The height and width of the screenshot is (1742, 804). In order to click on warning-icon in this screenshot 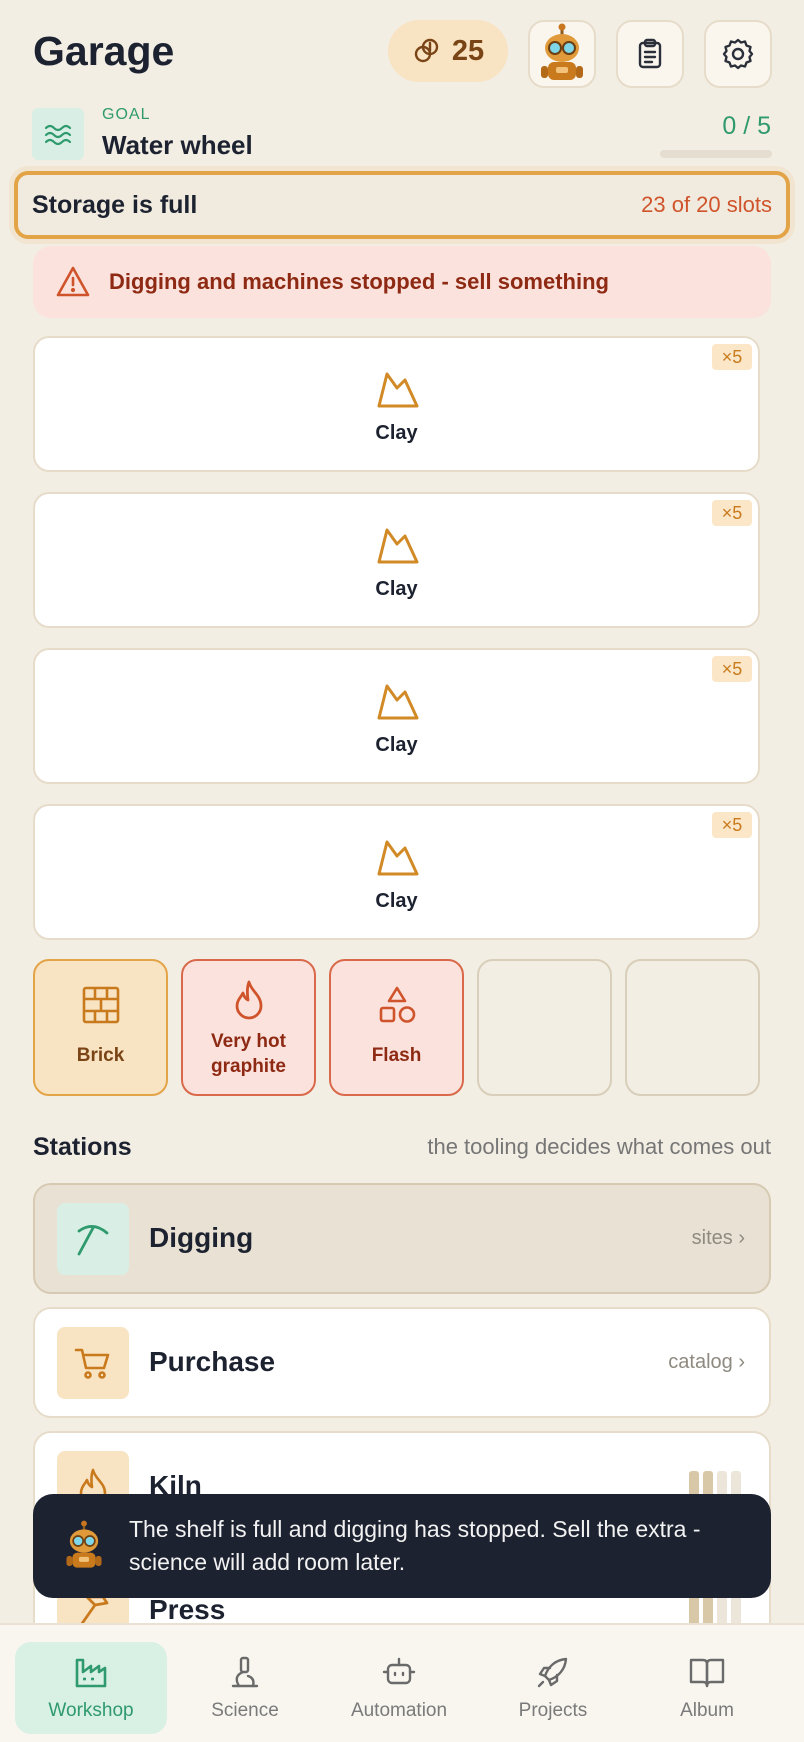, I will do `click(73, 281)`.